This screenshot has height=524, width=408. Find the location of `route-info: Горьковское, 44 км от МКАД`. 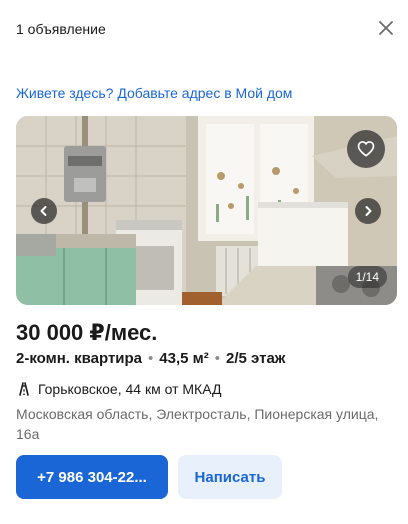

route-info: Горьковское, 44 км от МКАД is located at coordinates (118, 389).